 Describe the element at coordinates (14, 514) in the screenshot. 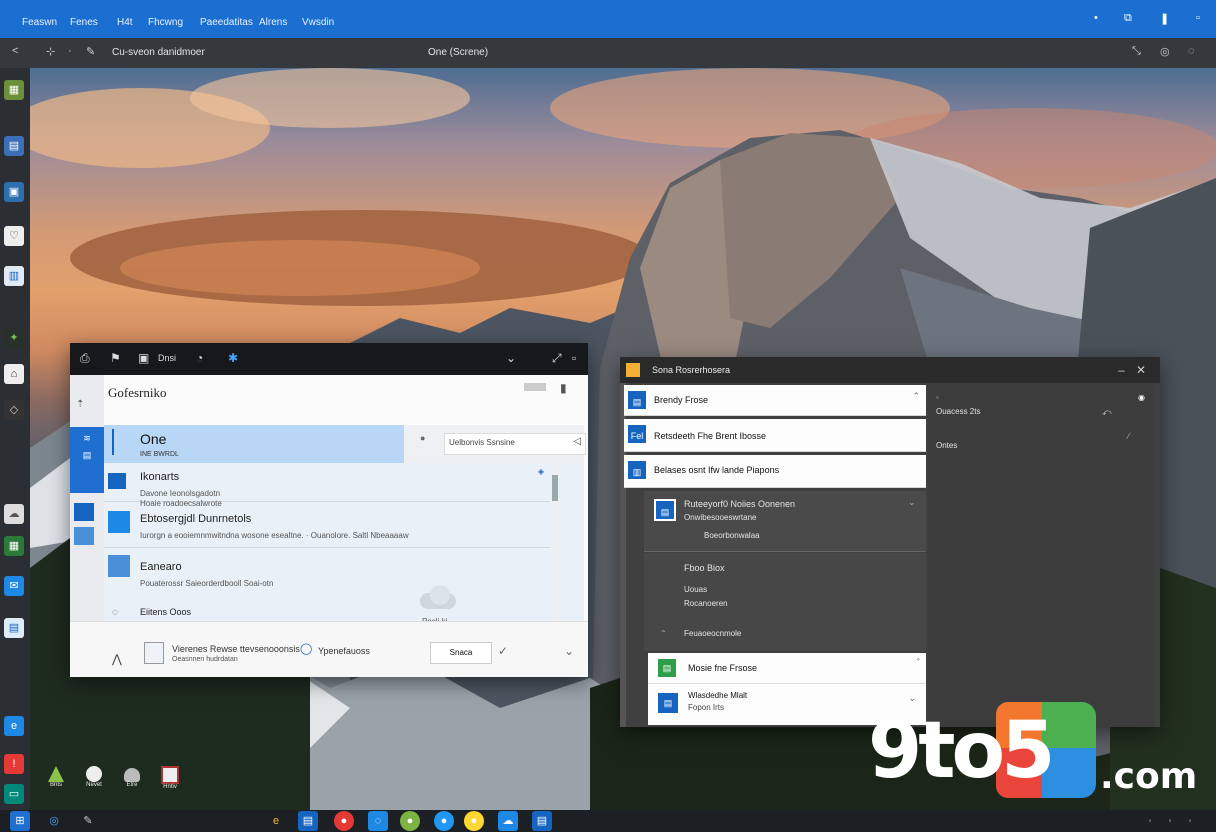

I see `dock-cloud-icon: ☁` at that location.